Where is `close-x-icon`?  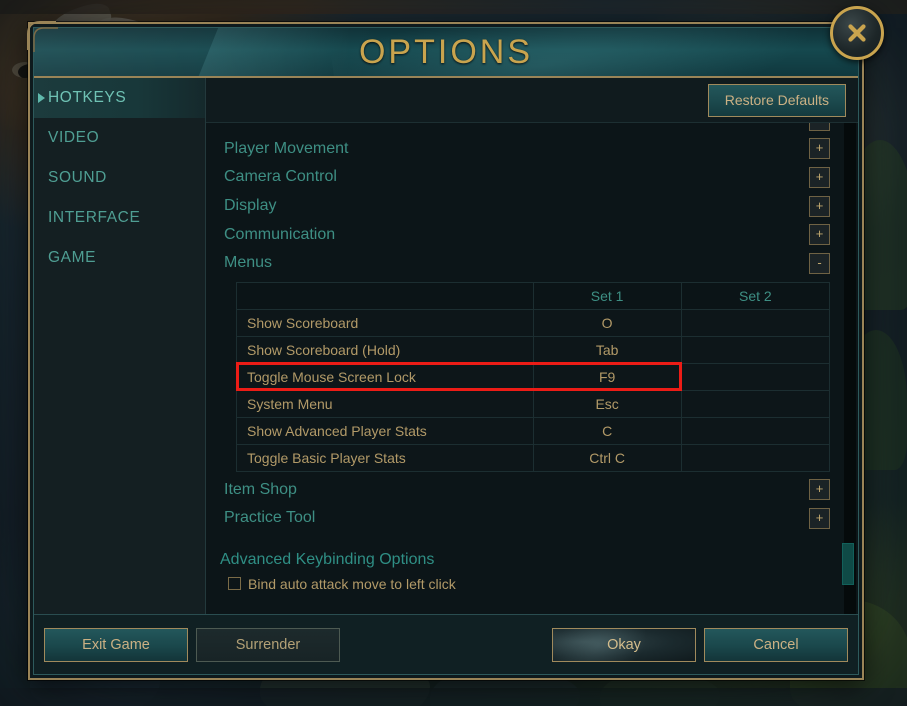
close-x-icon is located at coordinates (857, 33).